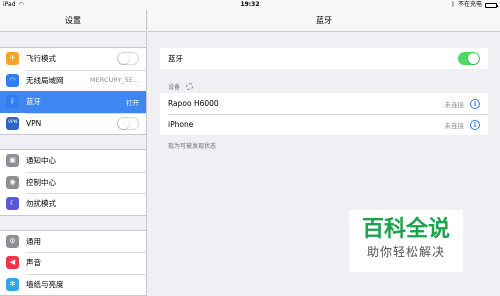 Image resolution: width=500 pixels, height=296 pixels. I want to click on sidebar-item-general: ⚙ 通用, so click(73, 241).